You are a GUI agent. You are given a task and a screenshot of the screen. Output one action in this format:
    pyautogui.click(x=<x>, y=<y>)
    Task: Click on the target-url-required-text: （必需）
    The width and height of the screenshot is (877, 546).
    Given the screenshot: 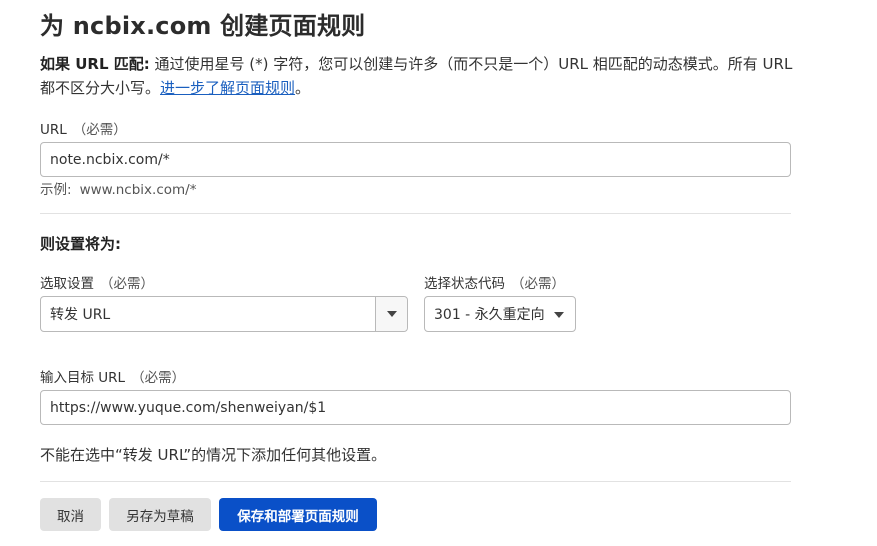 What is the action you would take?
    pyautogui.click(x=158, y=378)
    